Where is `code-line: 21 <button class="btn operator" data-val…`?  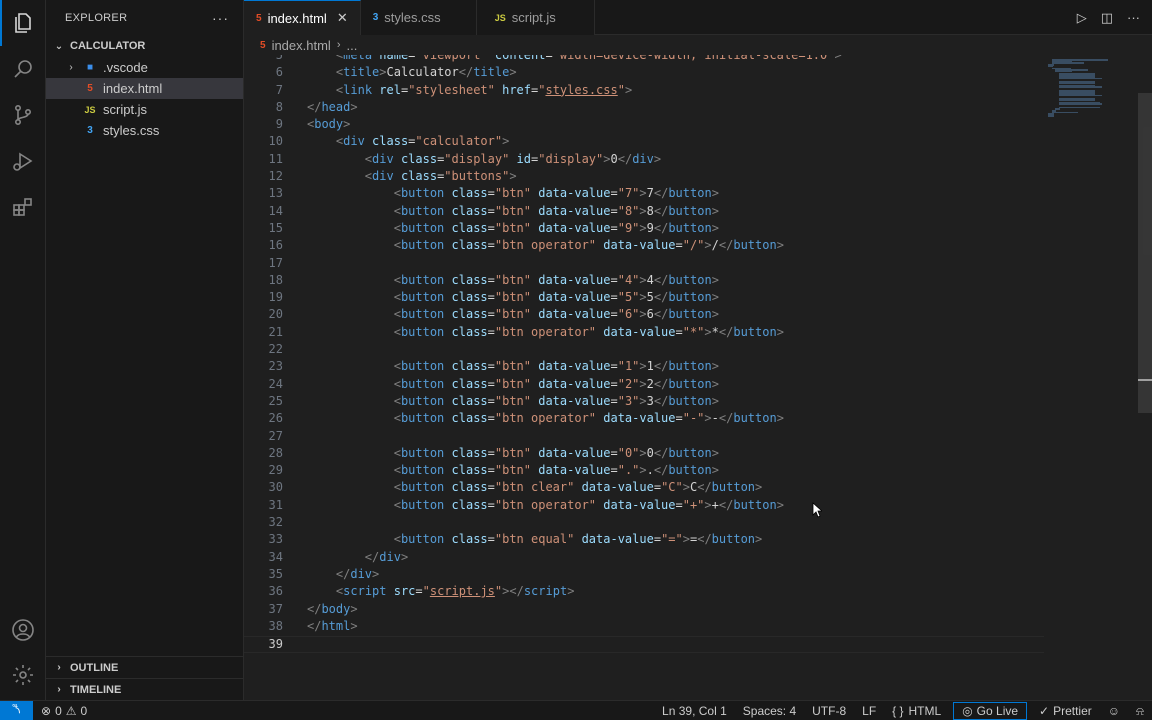 code-line: 21 <button class="btn operator" data-val… is located at coordinates (644, 333).